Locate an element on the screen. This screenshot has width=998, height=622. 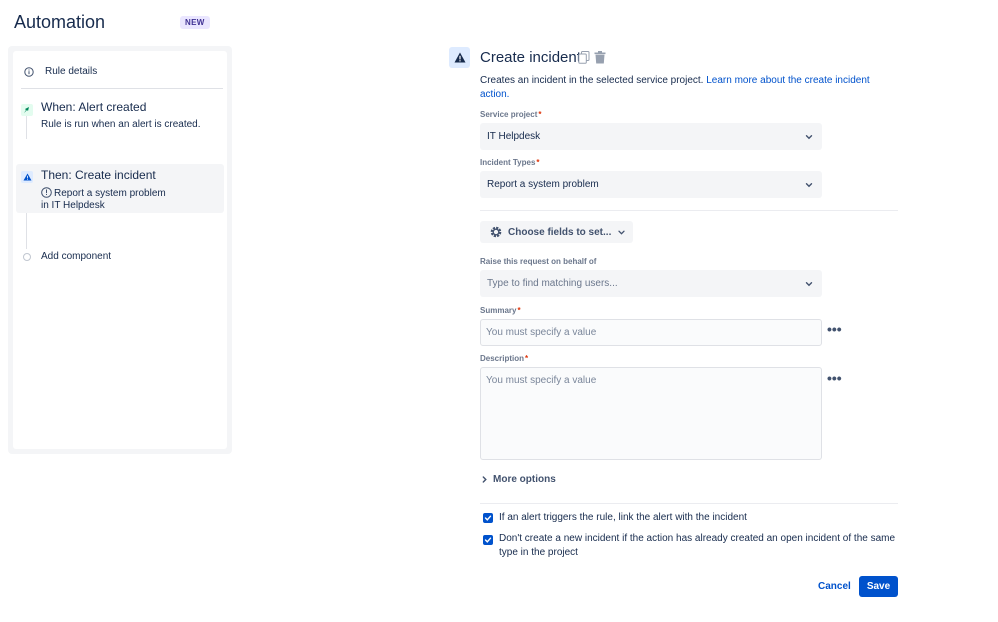
copy-icon is located at coordinates (584, 57).